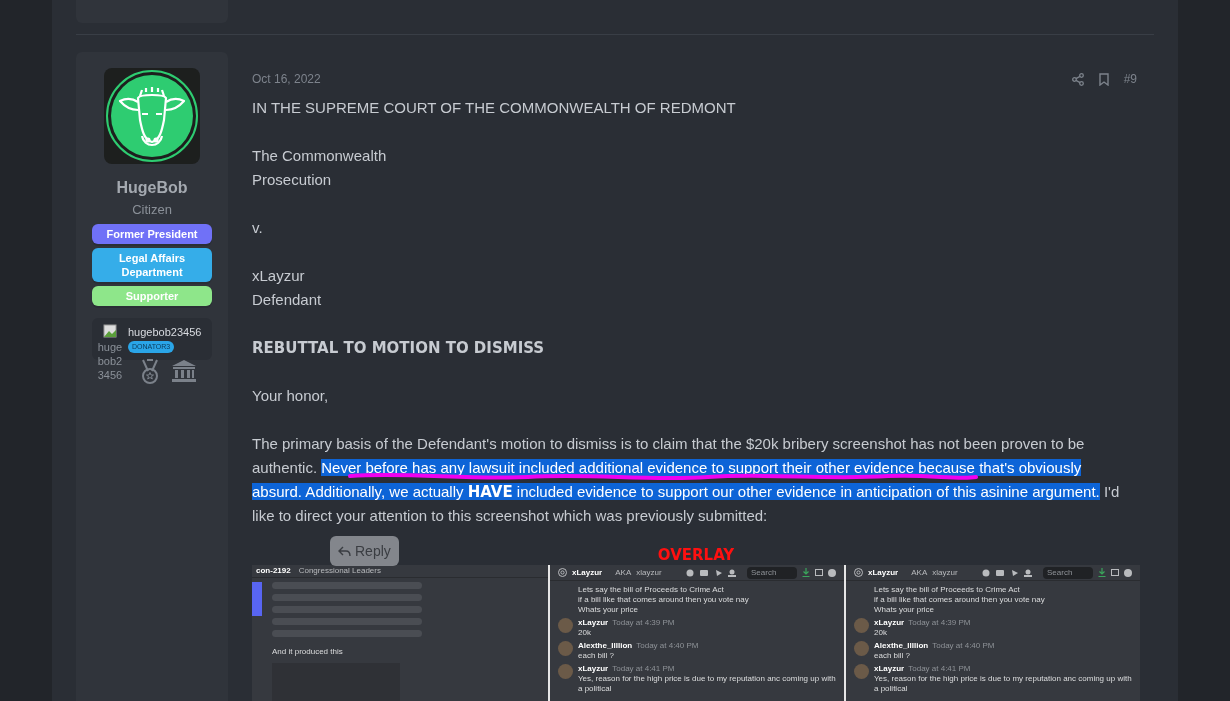 The image size is (1230, 701). What do you see at coordinates (399, 348) in the screenshot?
I see `section-heading: REBUTTAL TO MOTION TO DISMISS` at bounding box center [399, 348].